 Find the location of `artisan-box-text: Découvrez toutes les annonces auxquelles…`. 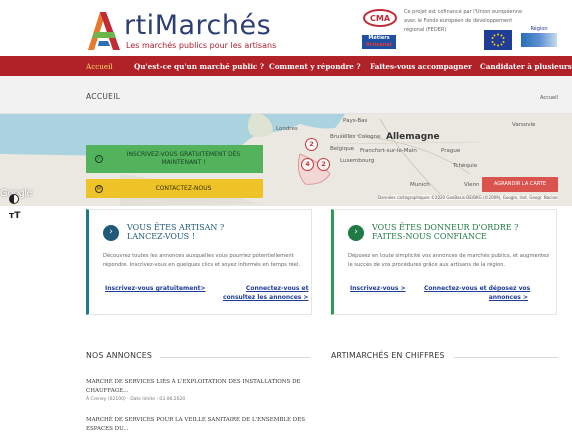

artisan-box-text: Découvrez toutes les annonces auxquelles… is located at coordinates (202, 260).